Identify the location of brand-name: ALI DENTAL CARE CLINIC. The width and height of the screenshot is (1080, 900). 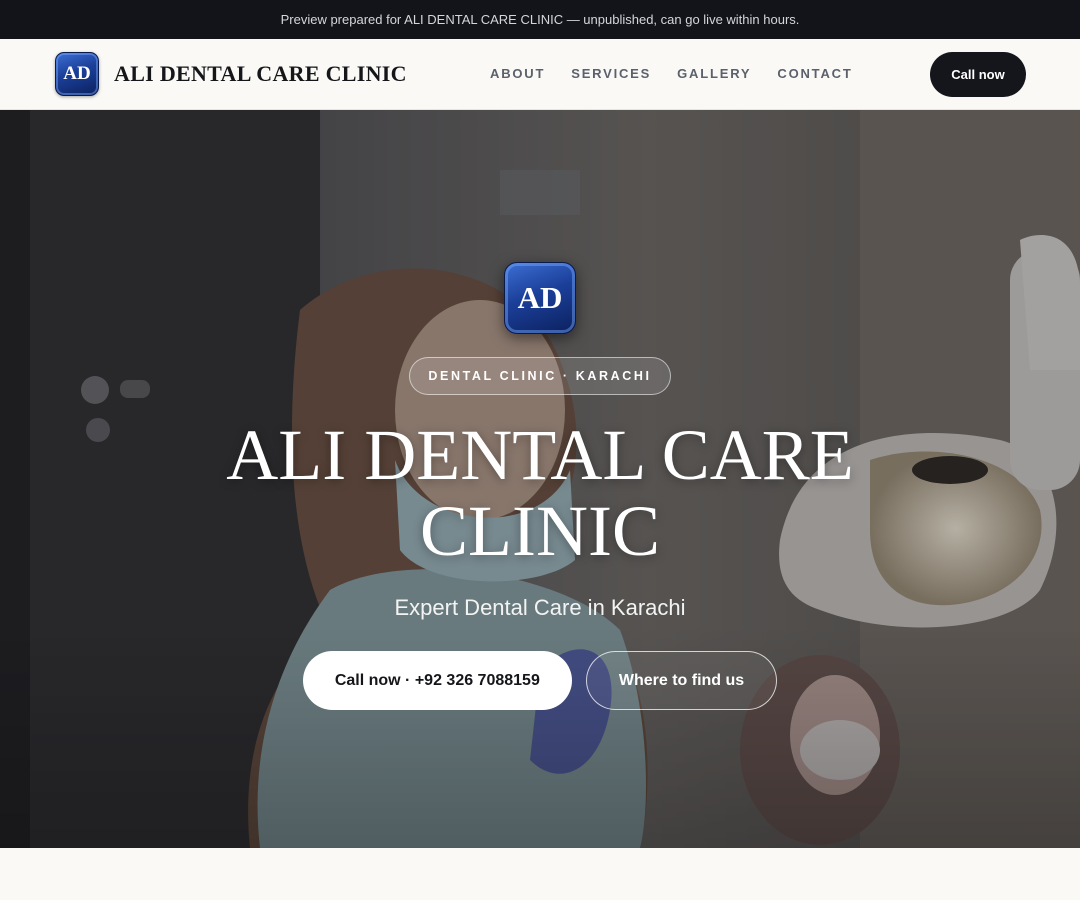
(260, 73).